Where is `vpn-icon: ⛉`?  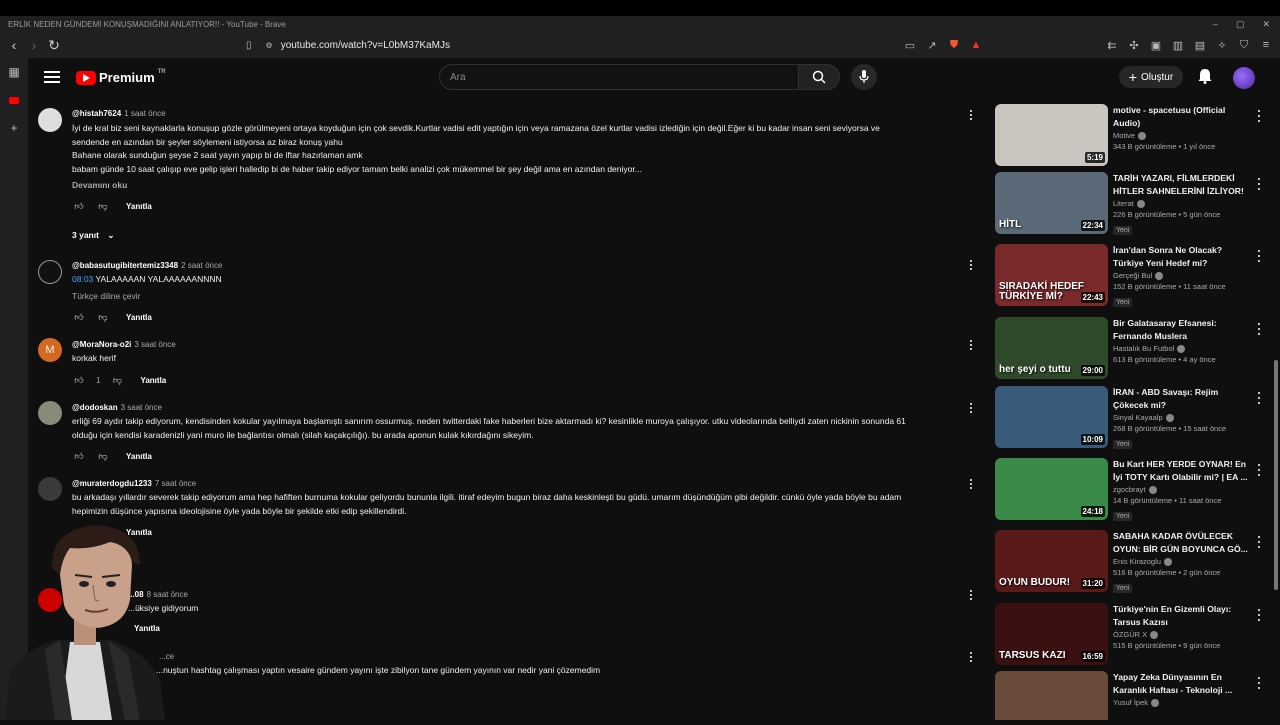
vpn-icon: ⛉ is located at coordinates (1244, 45).